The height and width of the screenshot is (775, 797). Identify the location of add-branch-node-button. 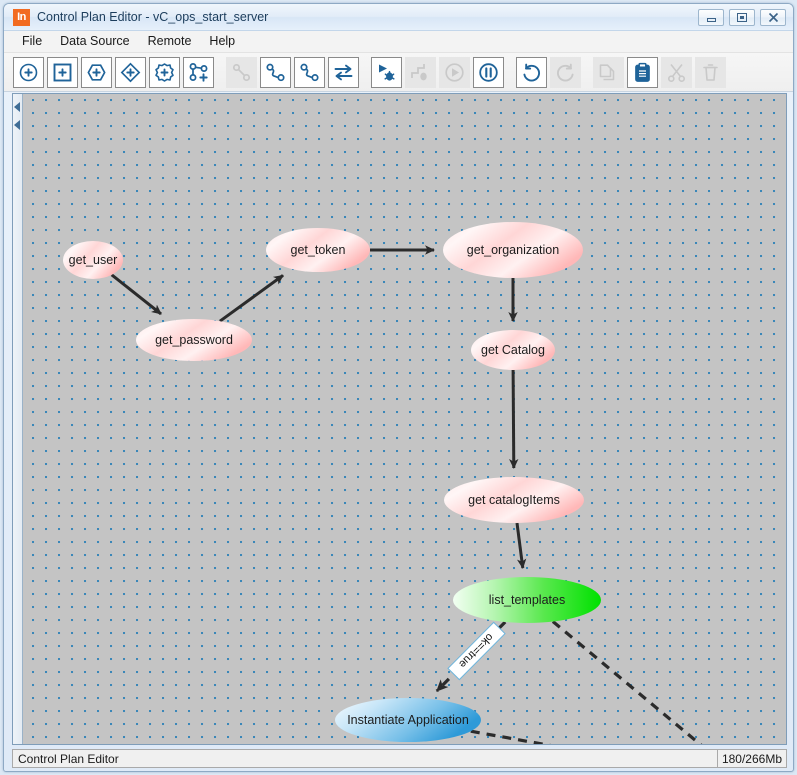
(130, 72).